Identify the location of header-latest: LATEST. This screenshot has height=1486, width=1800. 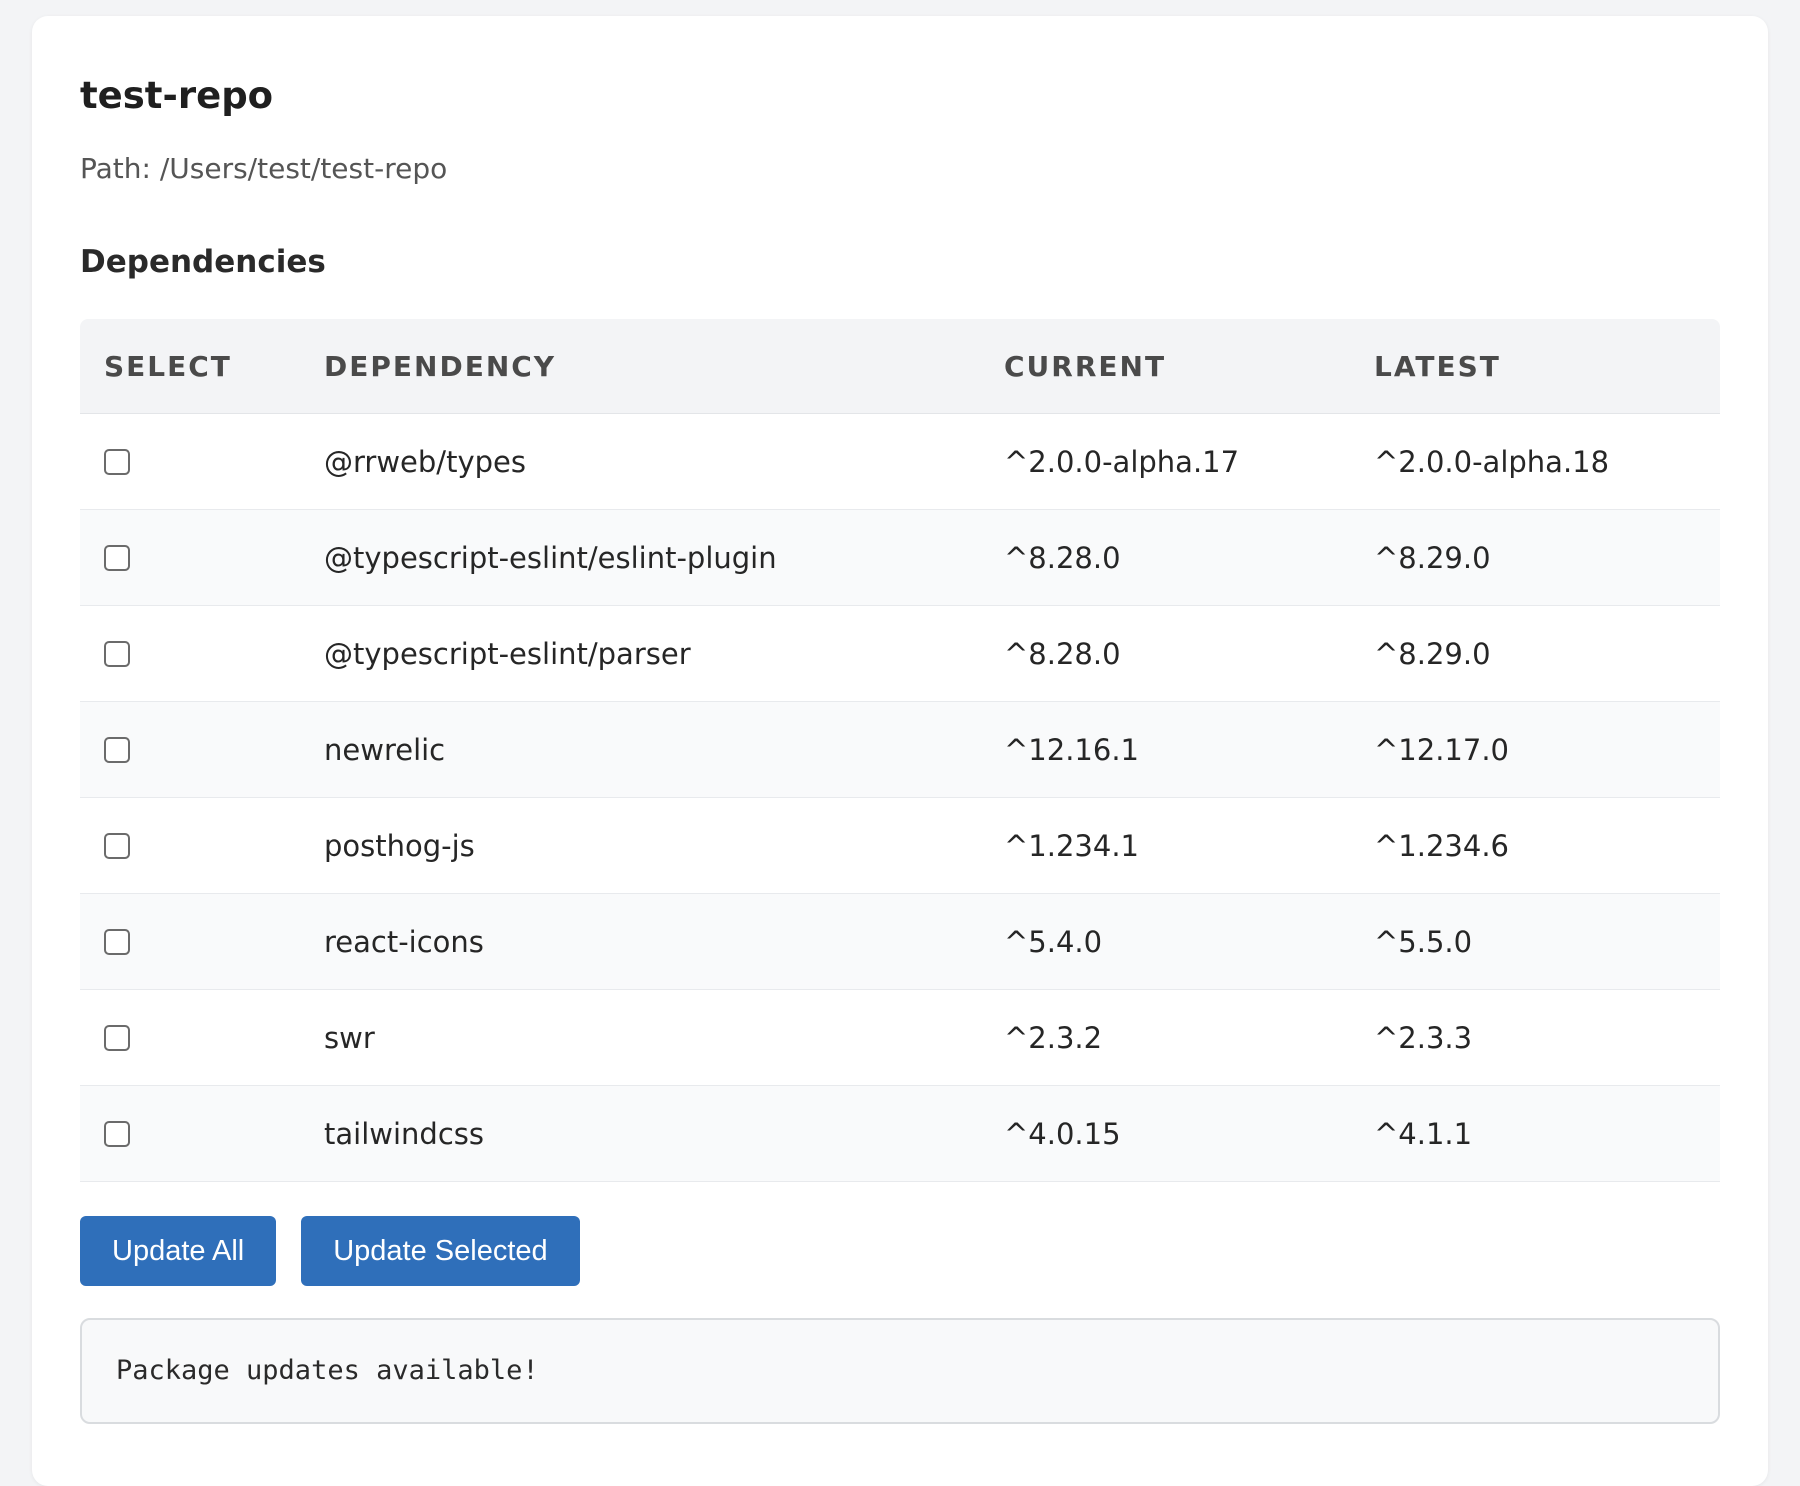
(1535, 367).